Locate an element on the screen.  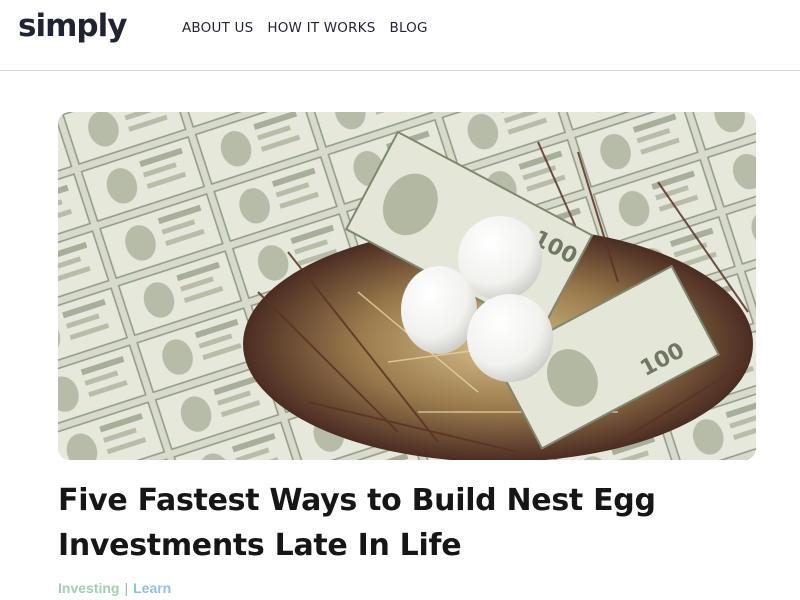
simply-logo: simply is located at coordinates (72, 26).